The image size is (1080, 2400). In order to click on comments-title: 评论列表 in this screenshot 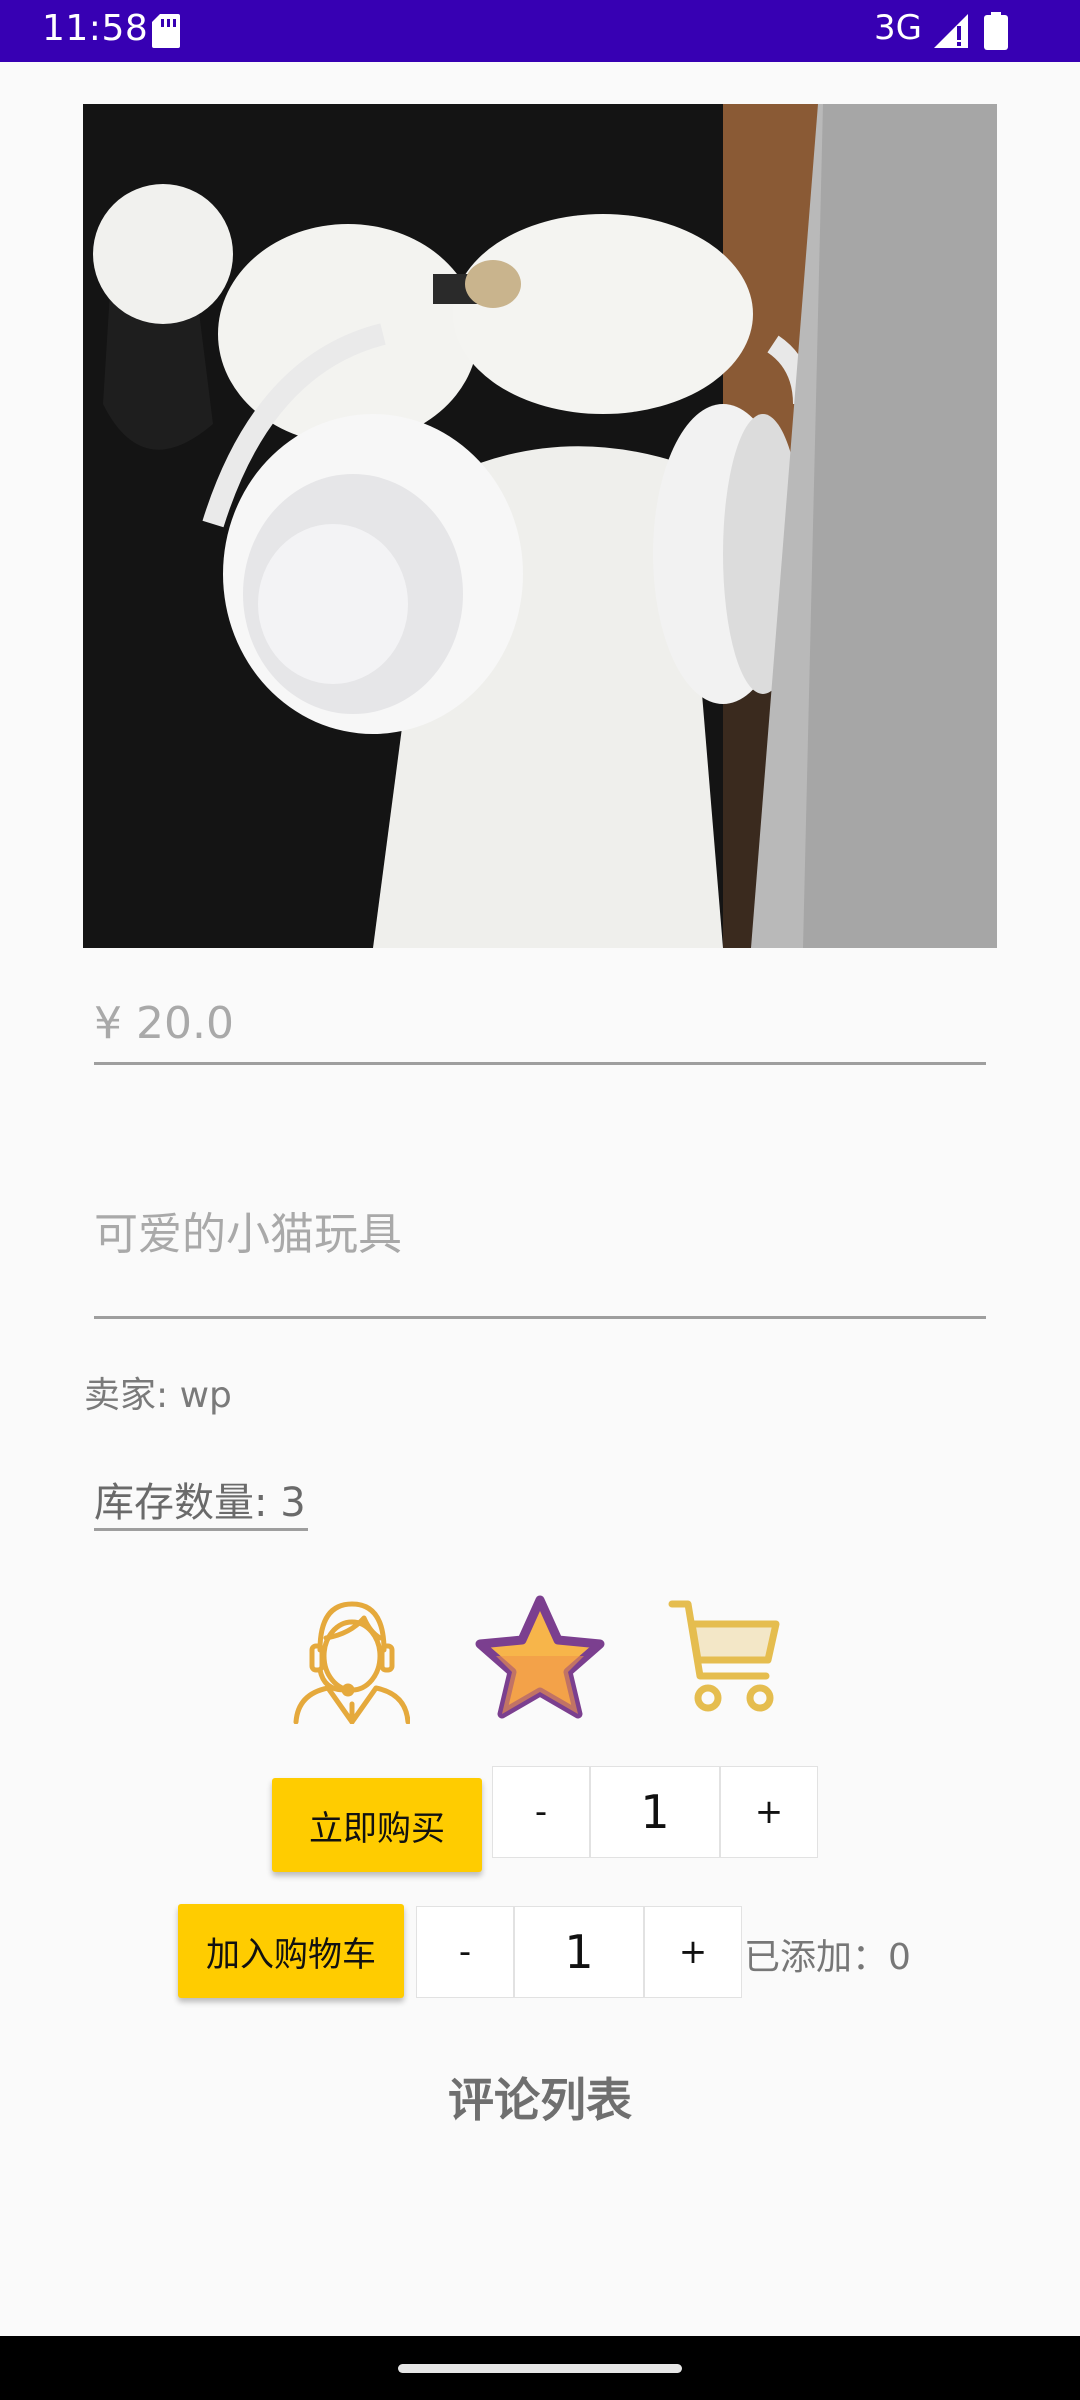, I will do `click(540, 2100)`.